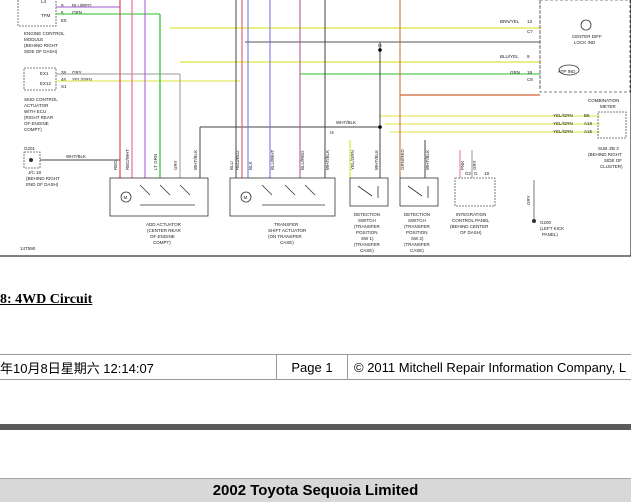 Image resolution: width=631 pixels, height=502 pixels. I want to click on ex-pin-ex1: EX1, so click(44, 73).